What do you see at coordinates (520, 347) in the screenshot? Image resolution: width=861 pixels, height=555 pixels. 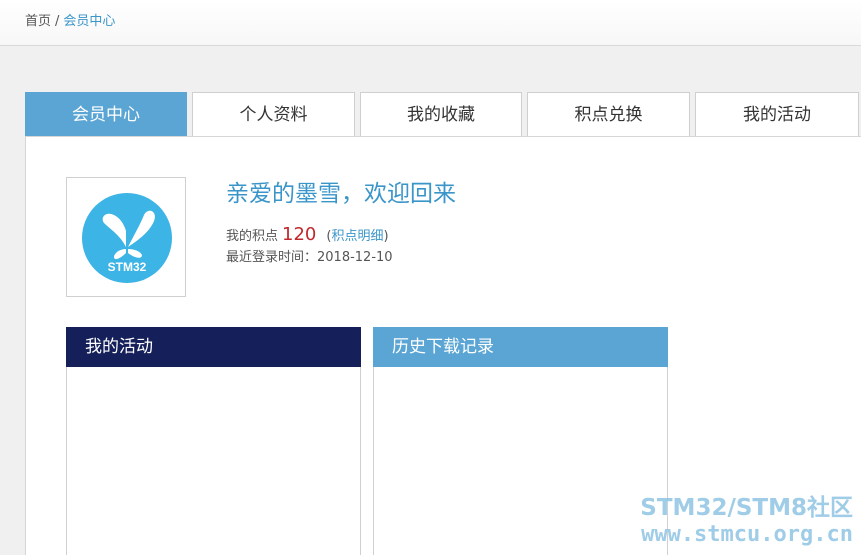 I see `download-history-title: 历史下载记录` at bounding box center [520, 347].